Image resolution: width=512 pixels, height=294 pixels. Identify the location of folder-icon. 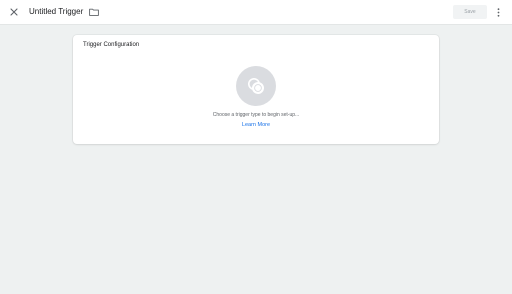
(93, 12).